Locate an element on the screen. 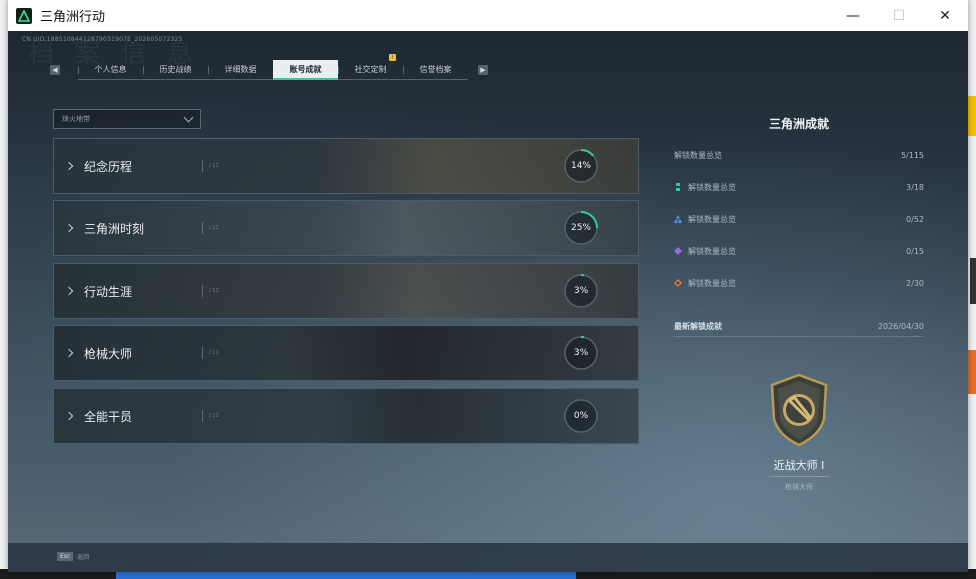 This screenshot has height=579, width=976. mode-filter-dropdown: 烽火地带 is located at coordinates (127, 119).